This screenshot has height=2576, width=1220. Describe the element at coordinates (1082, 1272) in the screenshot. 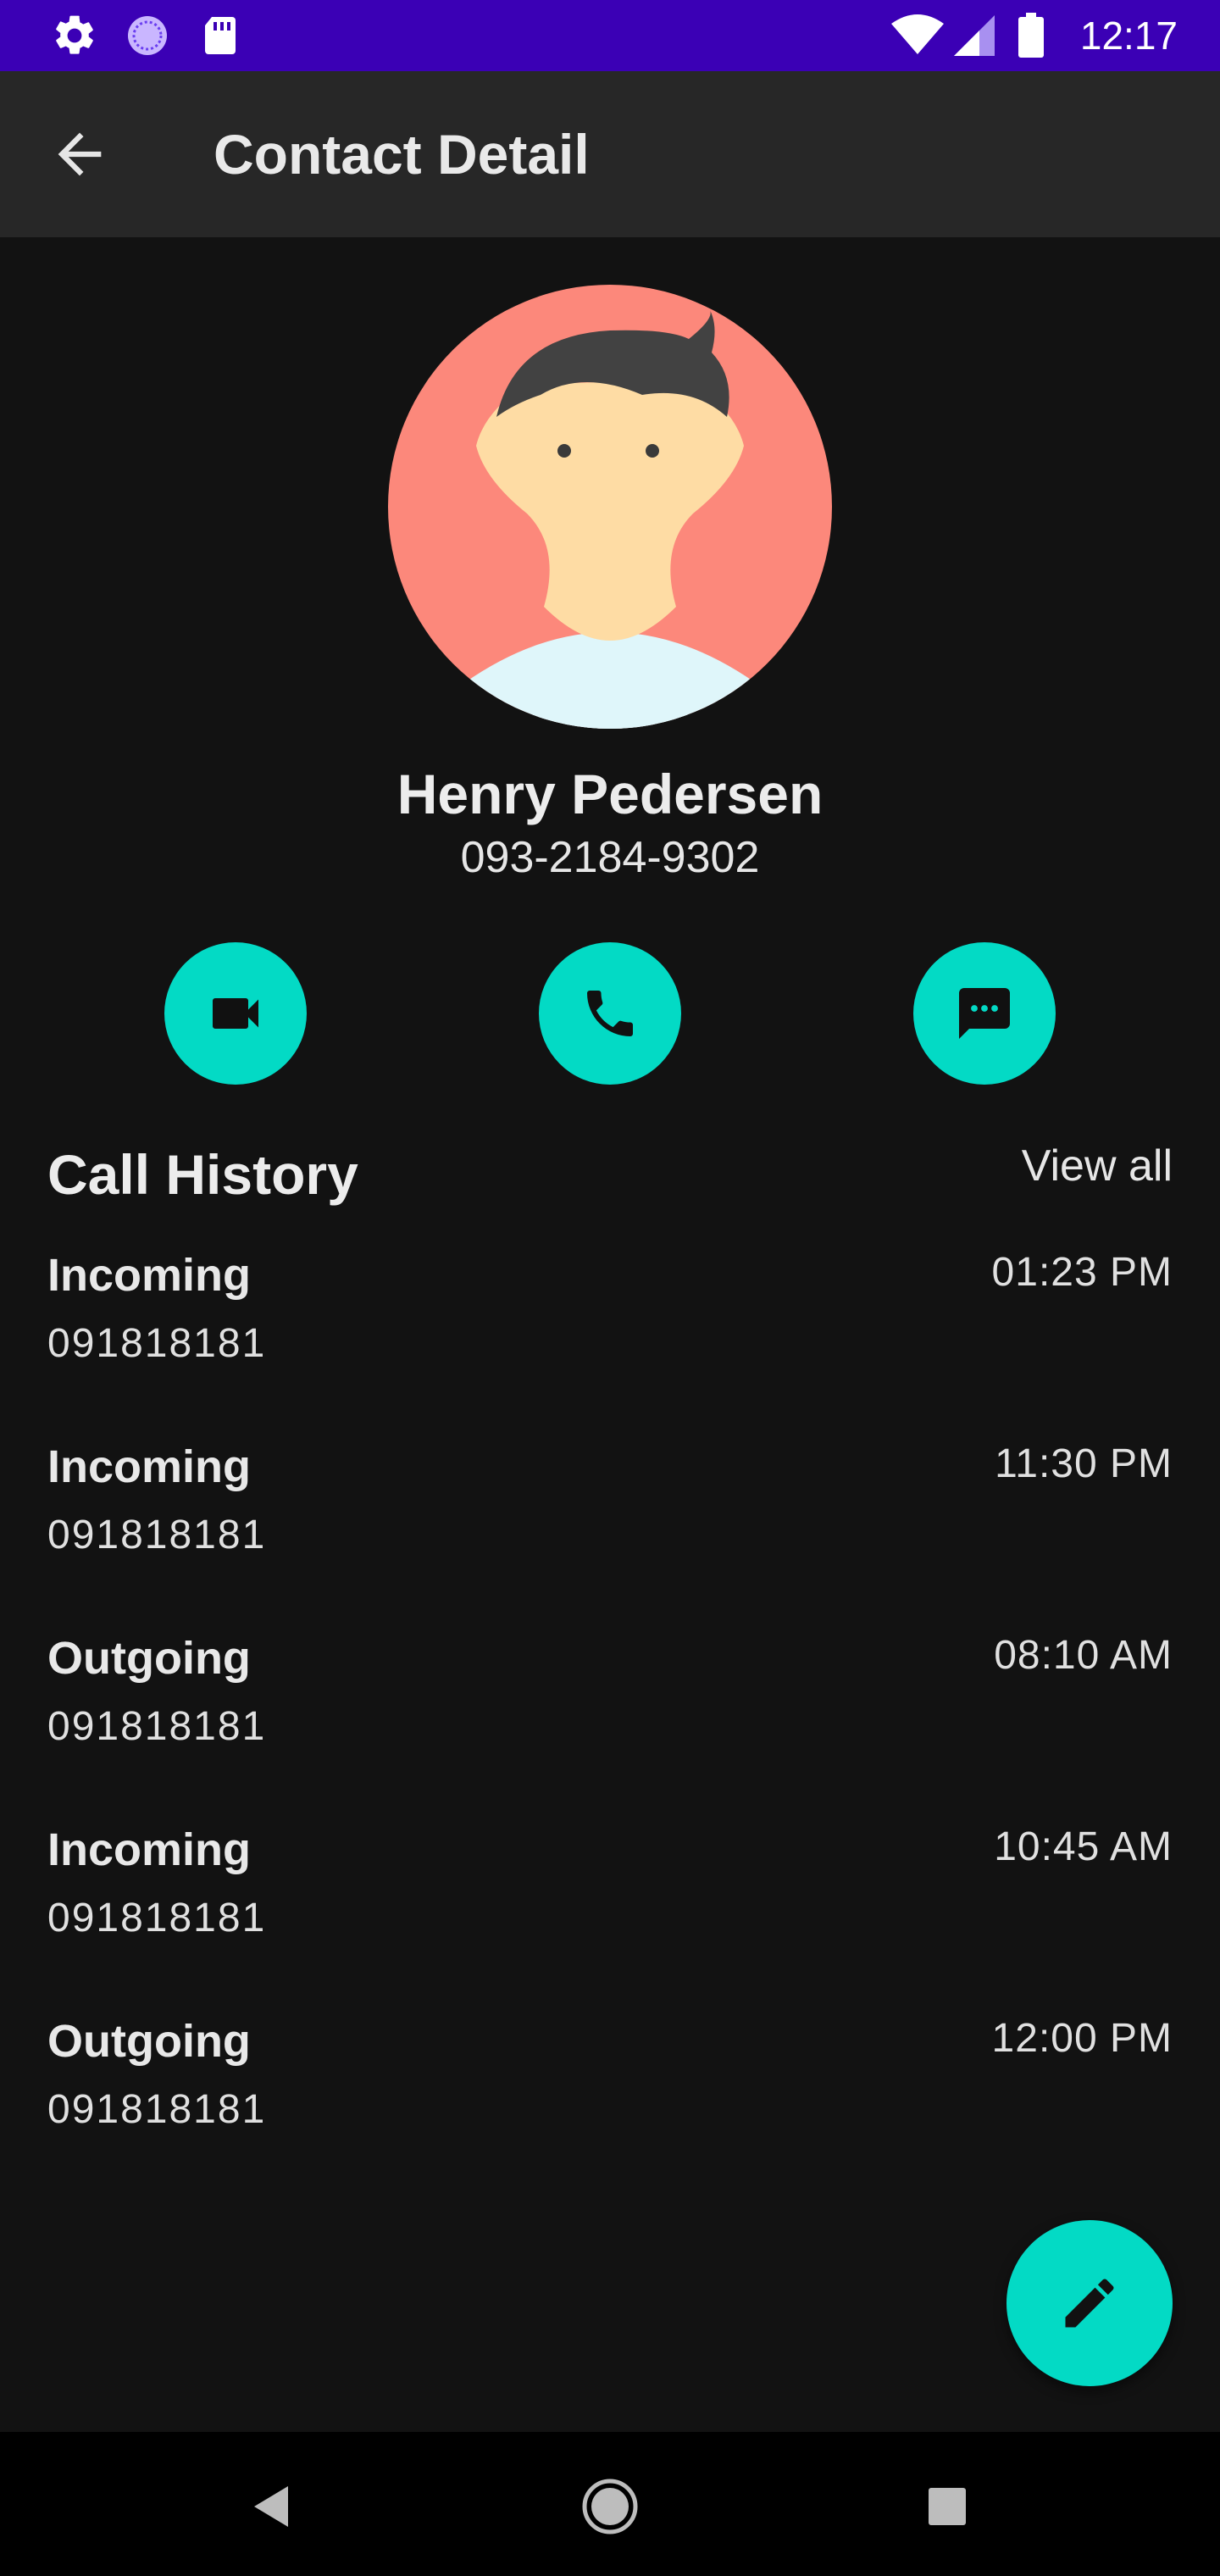

I see `call-time: 01:23 PM` at that location.